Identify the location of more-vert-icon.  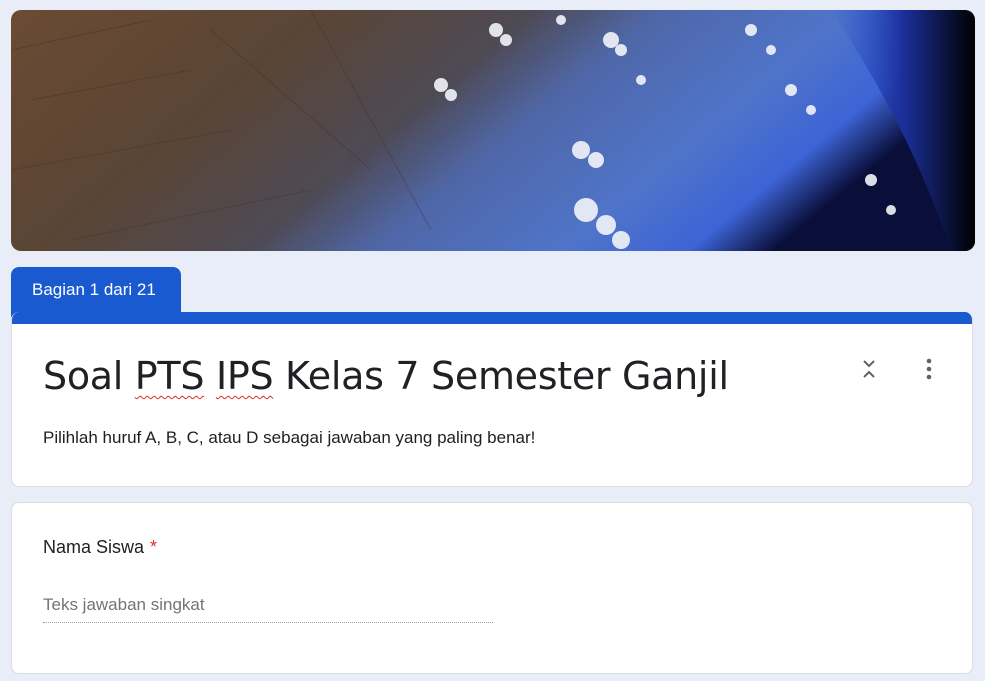
(929, 369).